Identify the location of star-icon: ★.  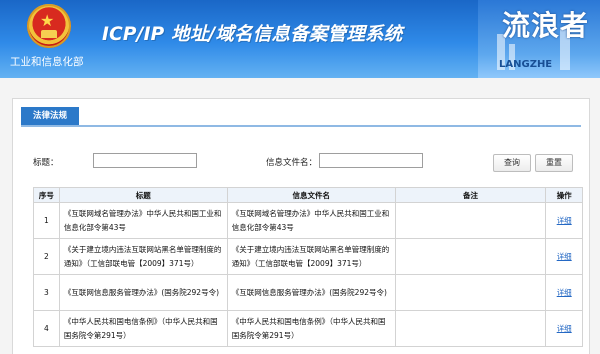
(47, 20).